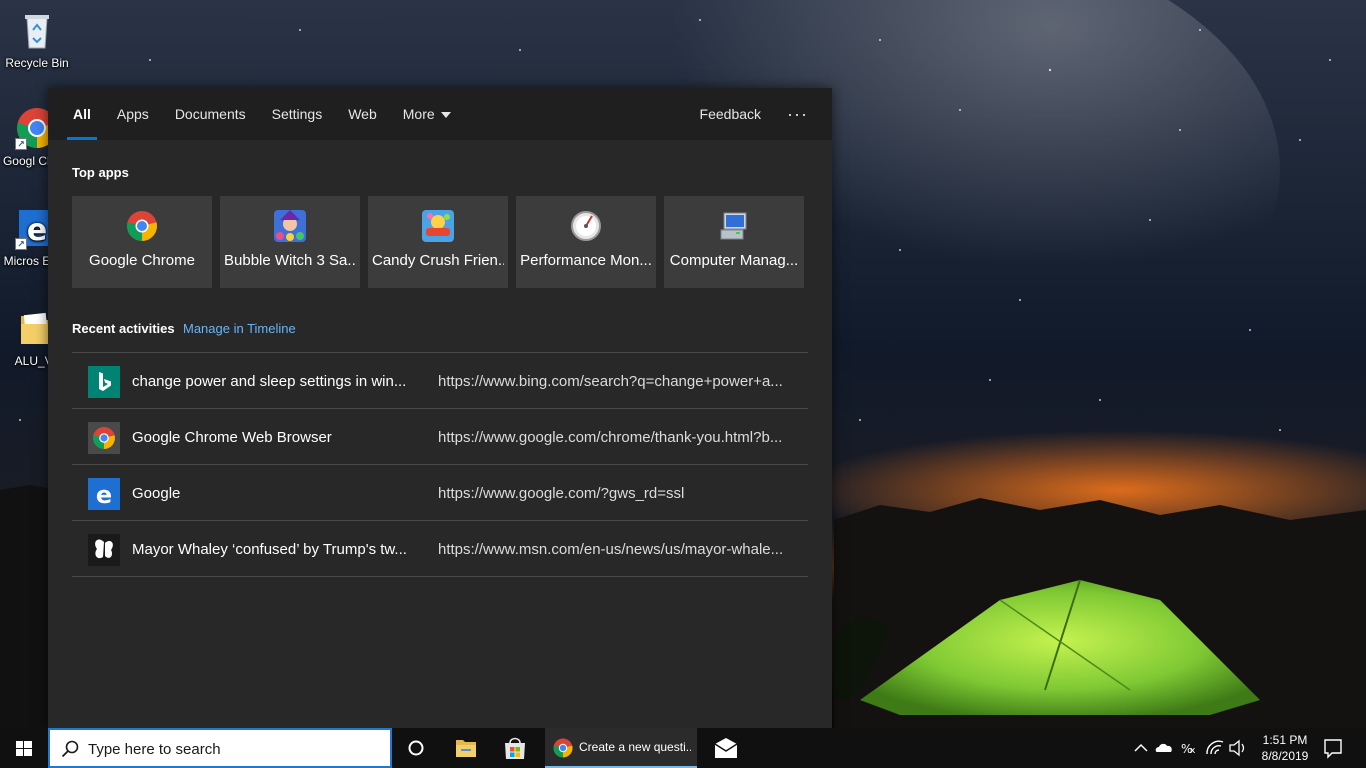  I want to click on computer-management-icon, so click(733, 226).